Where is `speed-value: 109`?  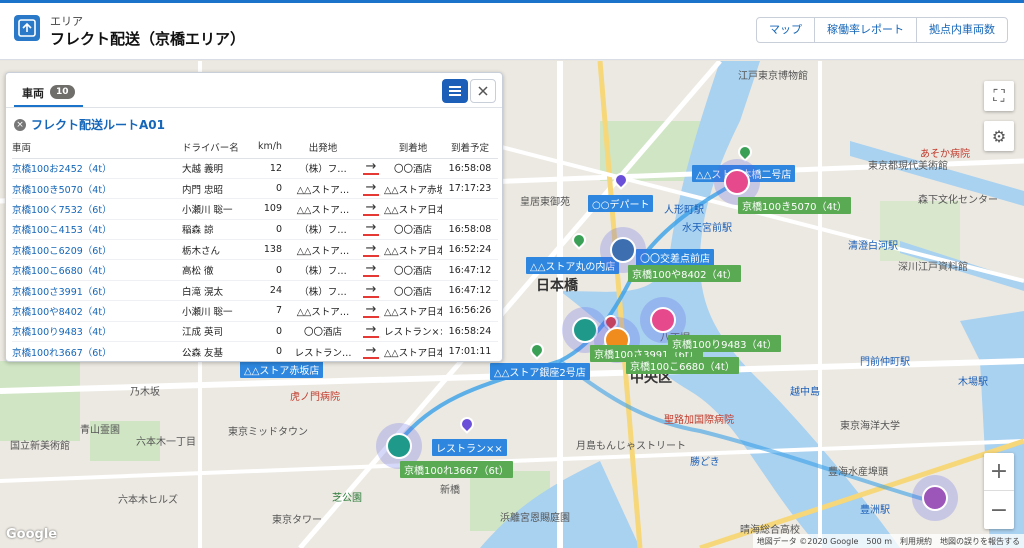 speed-value: 109 is located at coordinates (270, 209).